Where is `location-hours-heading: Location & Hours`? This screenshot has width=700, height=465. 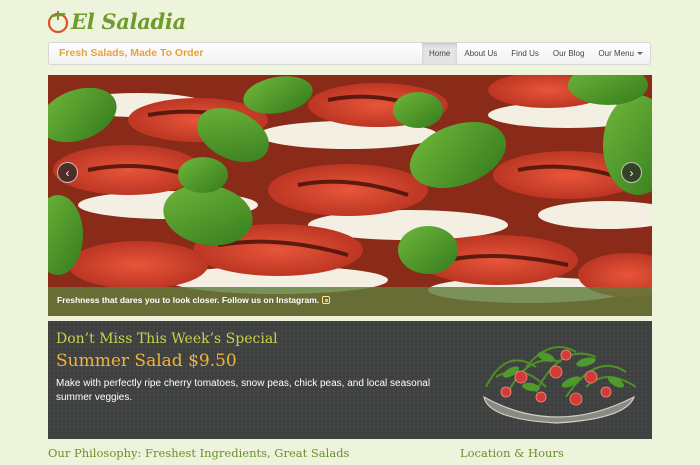 location-hours-heading: Location & Hours is located at coordinates (512, 453).